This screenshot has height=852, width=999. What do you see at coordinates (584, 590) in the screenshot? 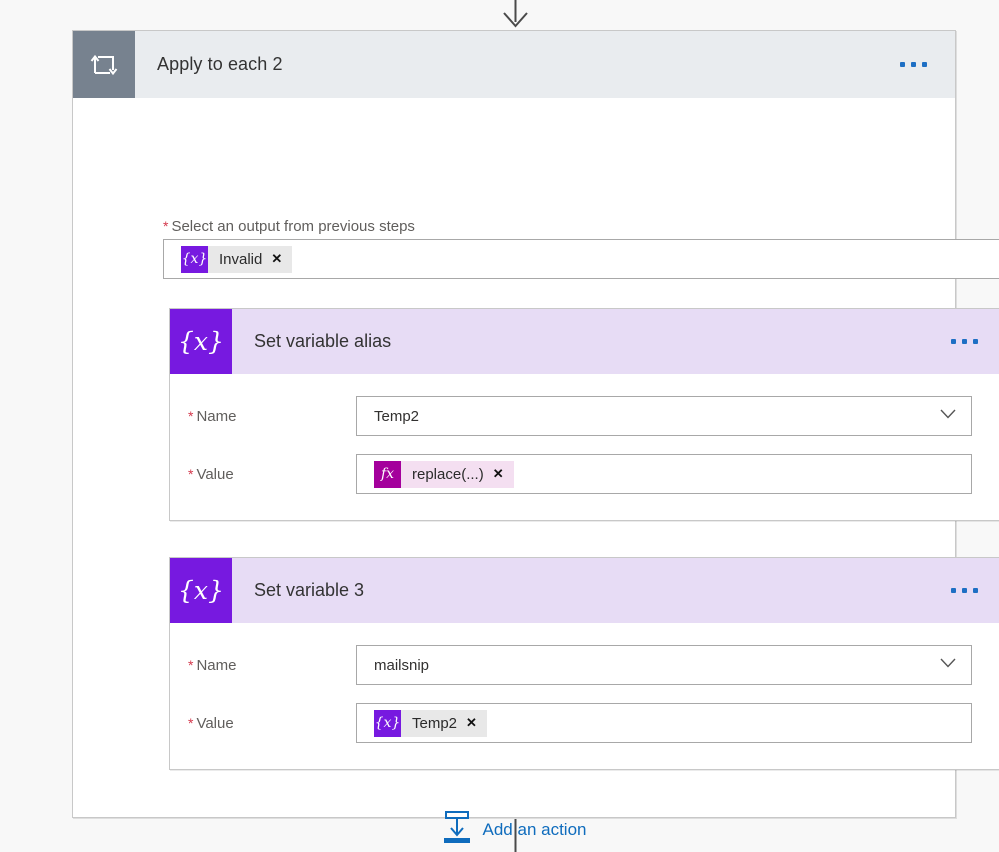
I see `set-variable-3-header: {x} Set variable 3` at bounding box center [584, 590].